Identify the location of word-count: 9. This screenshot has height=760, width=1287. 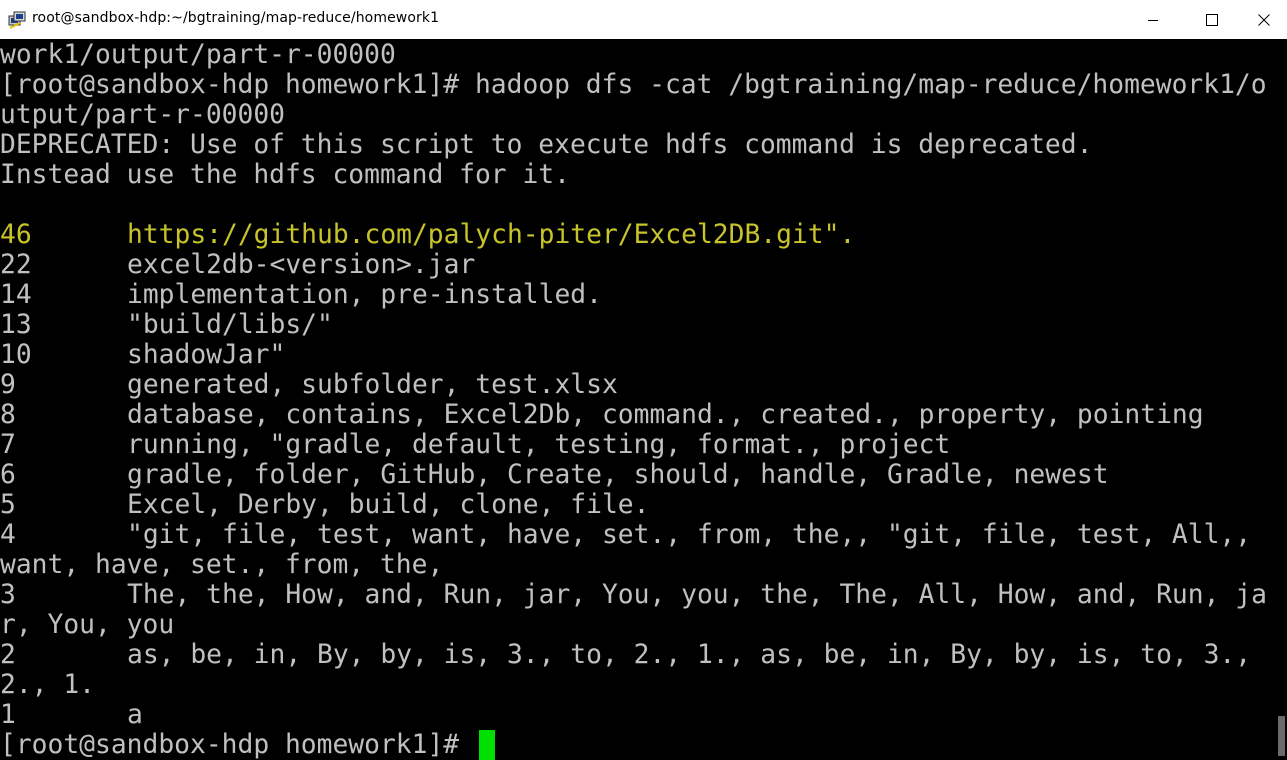
(8, 385).